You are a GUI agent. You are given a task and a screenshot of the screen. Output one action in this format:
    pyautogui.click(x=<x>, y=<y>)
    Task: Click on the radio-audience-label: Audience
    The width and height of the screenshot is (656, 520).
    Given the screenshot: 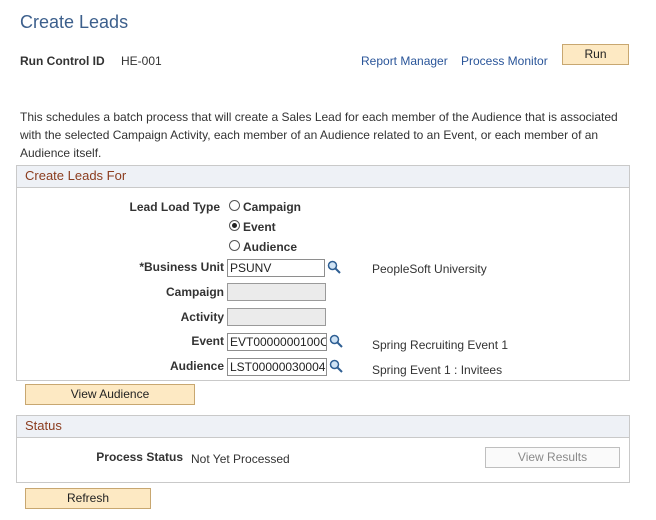 What is the action you would take?
    pyautogui.click(x=270, y=247)
    